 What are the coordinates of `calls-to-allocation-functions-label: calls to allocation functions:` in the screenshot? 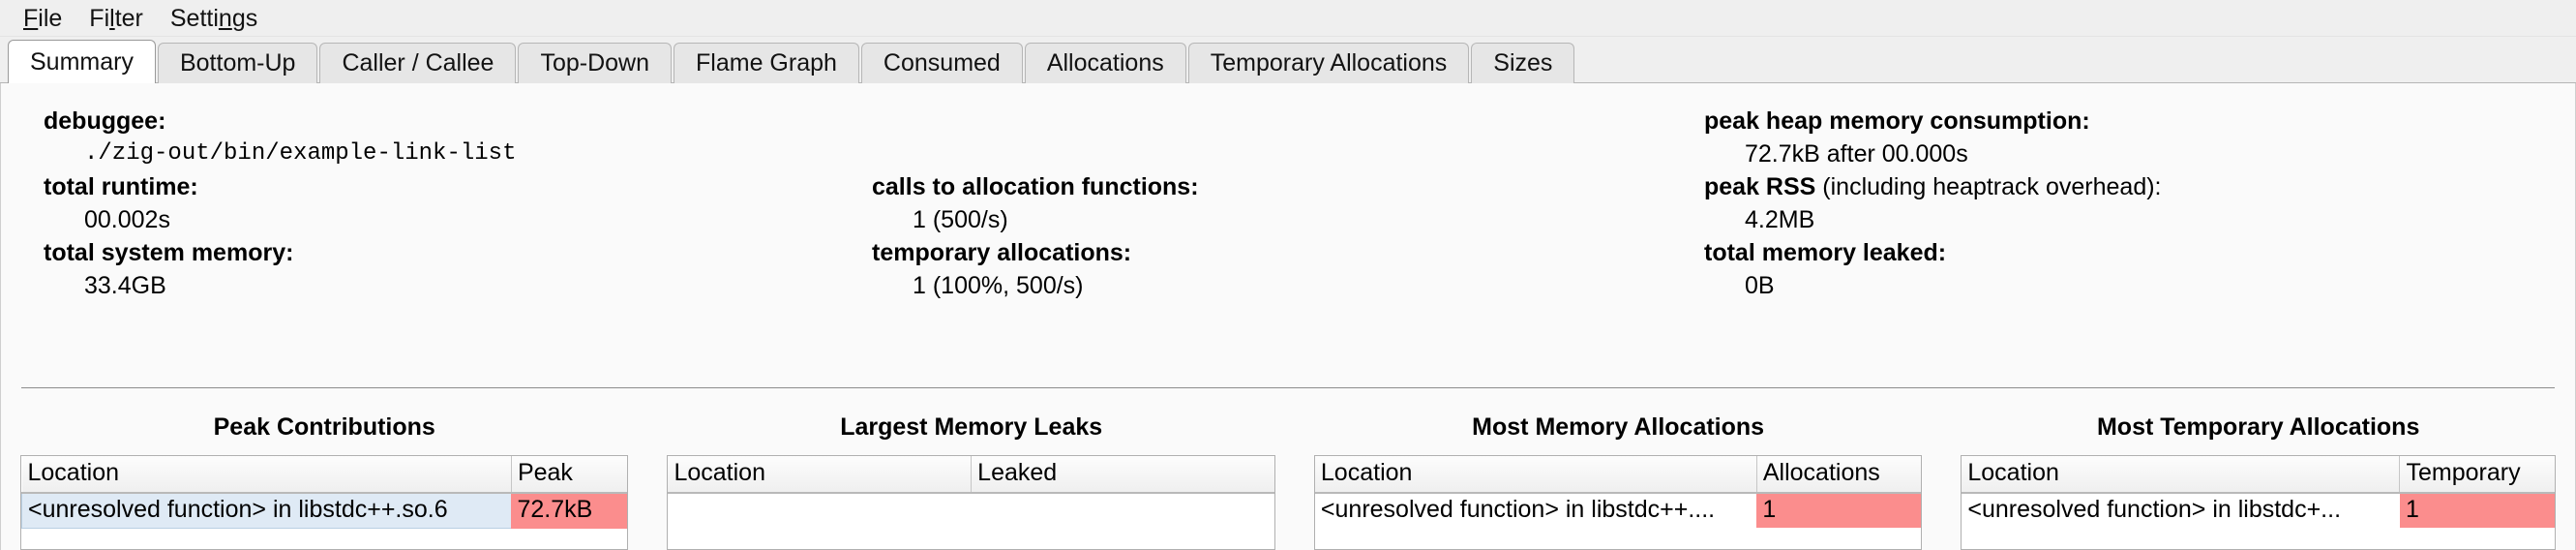 It's located at (1035, 186).